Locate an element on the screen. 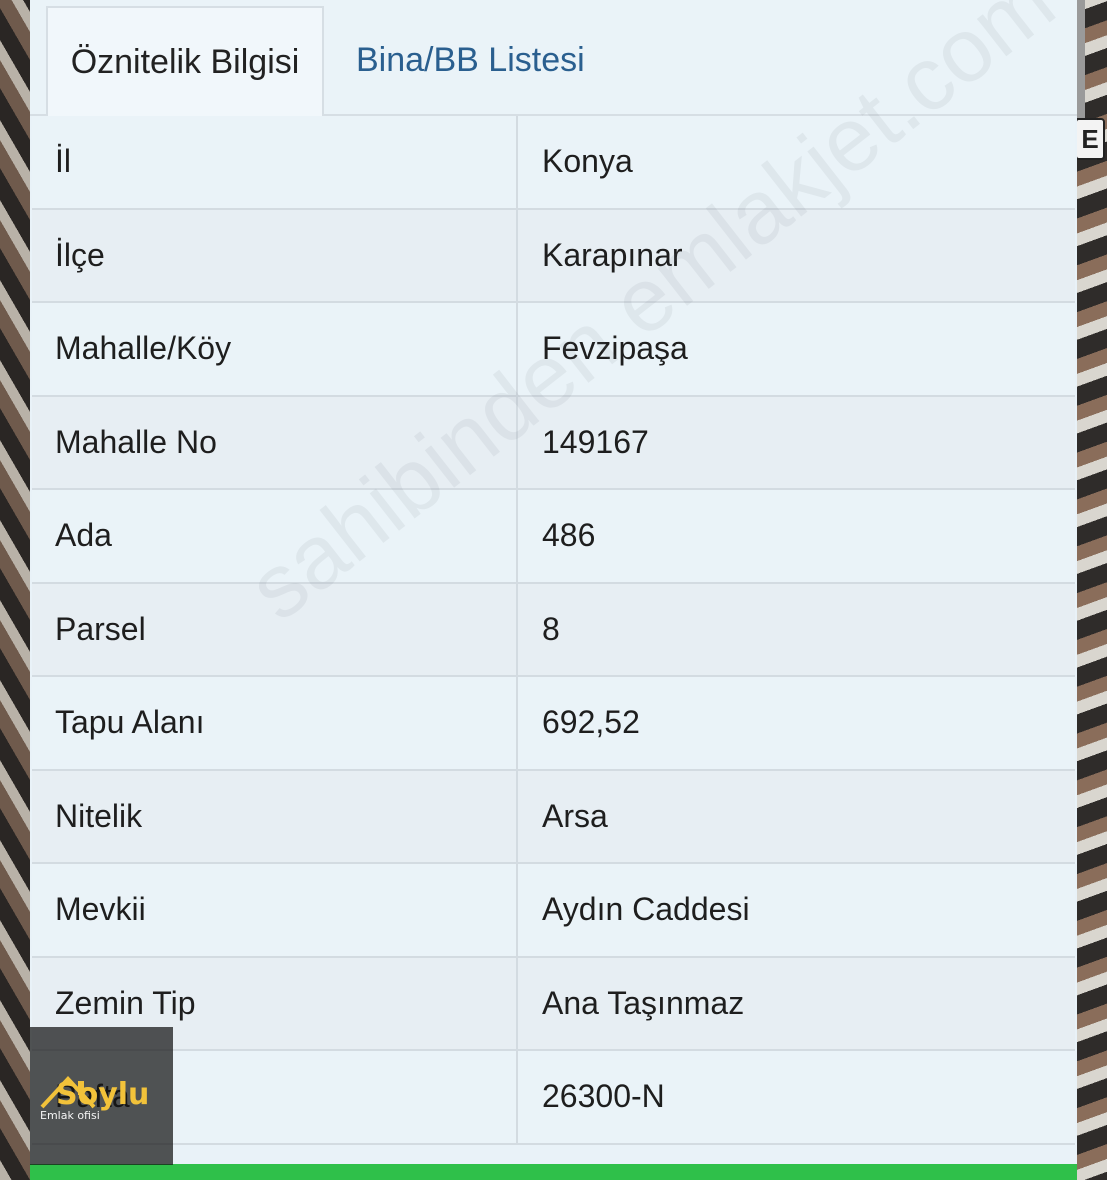 The width and height of the screenshot is (1107, 1180). row-value-pafta: 26300-N is located at coordinates (603, 1096).